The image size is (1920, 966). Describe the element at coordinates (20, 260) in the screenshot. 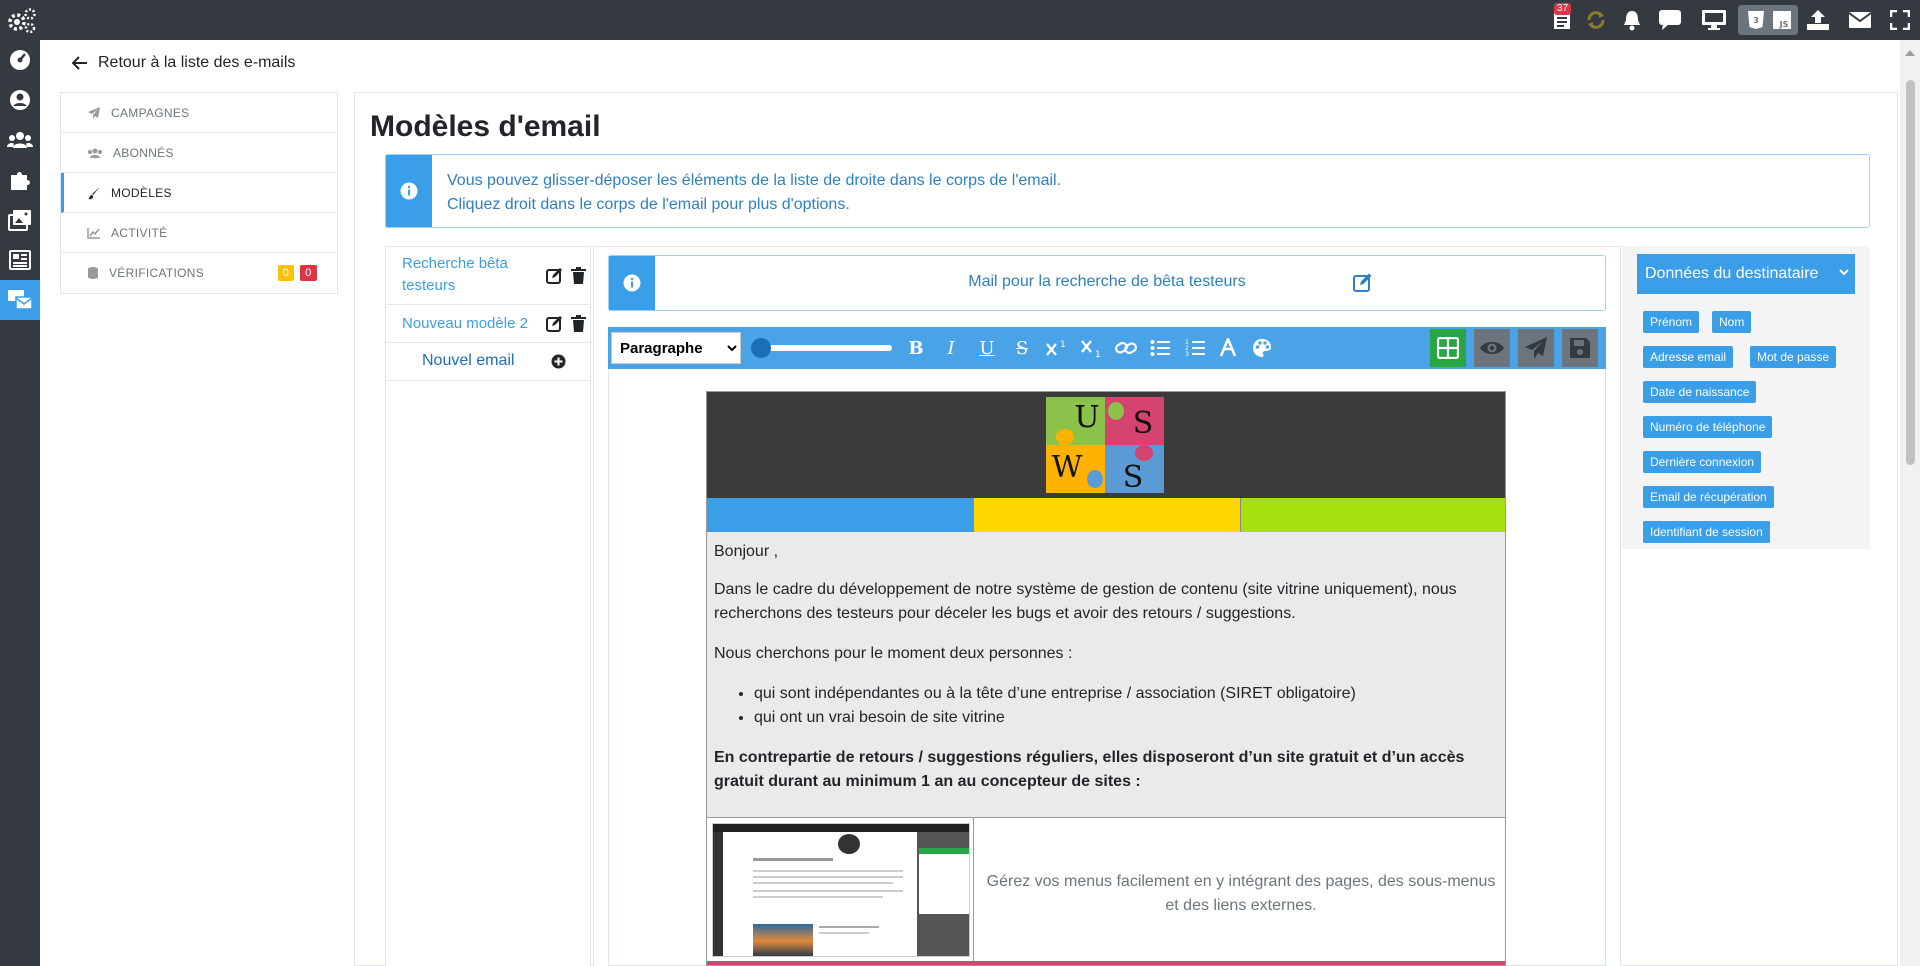

I see `newspaper-icon` at that location.